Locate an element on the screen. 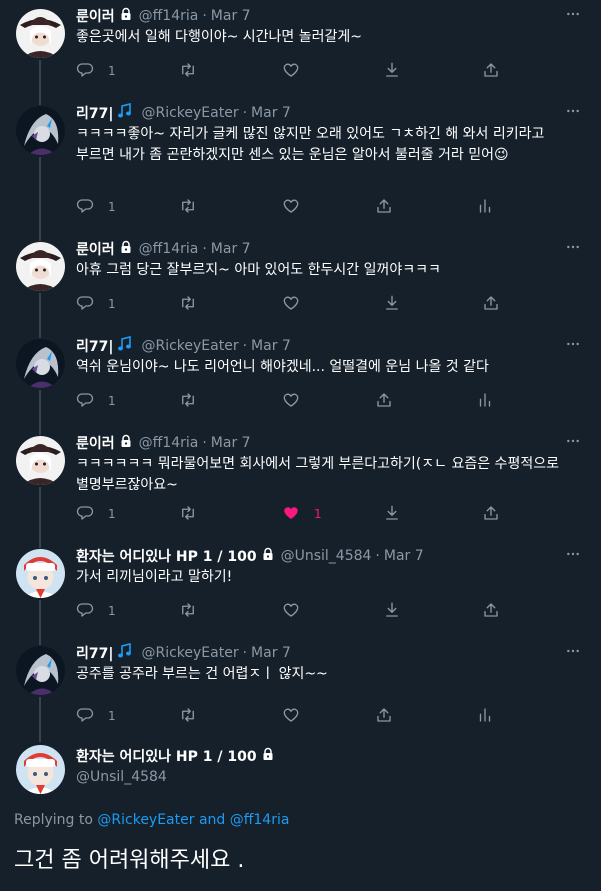 This screenshot has height=891, width=601. replying-and: and is located at coordinates (212, 820).